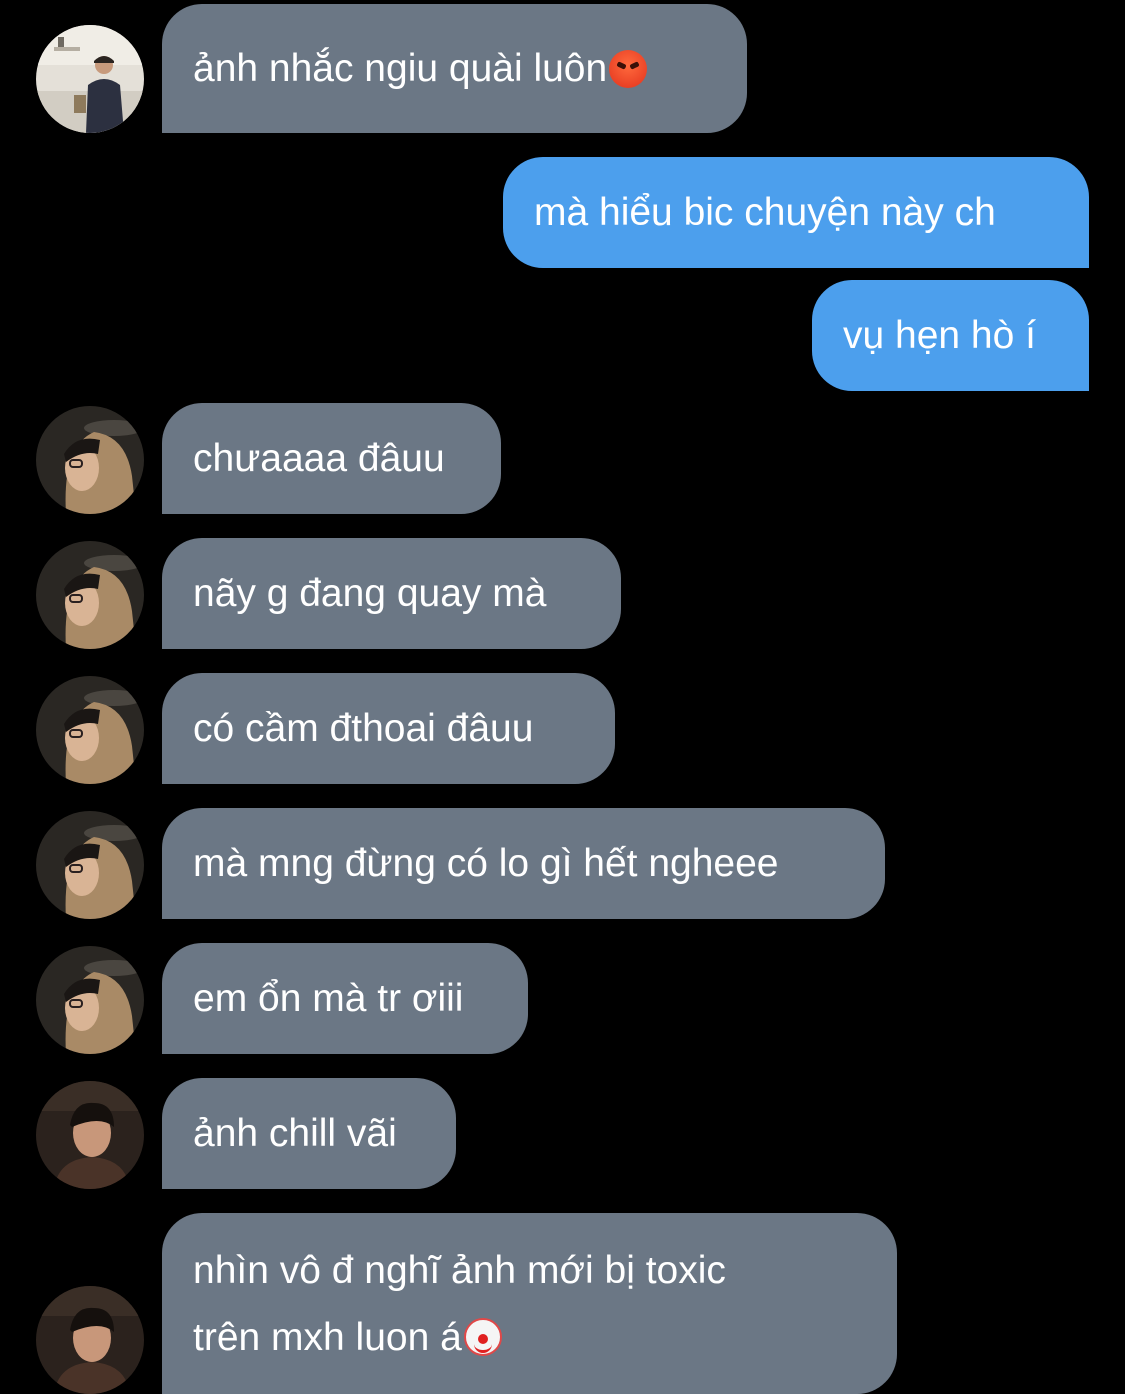 The height and width of the screenshot is (1394, 1125). Describe the element at coordinates (370, 593) in the screenshot. I see `message-text: nãy g đang quay mà` at that location.